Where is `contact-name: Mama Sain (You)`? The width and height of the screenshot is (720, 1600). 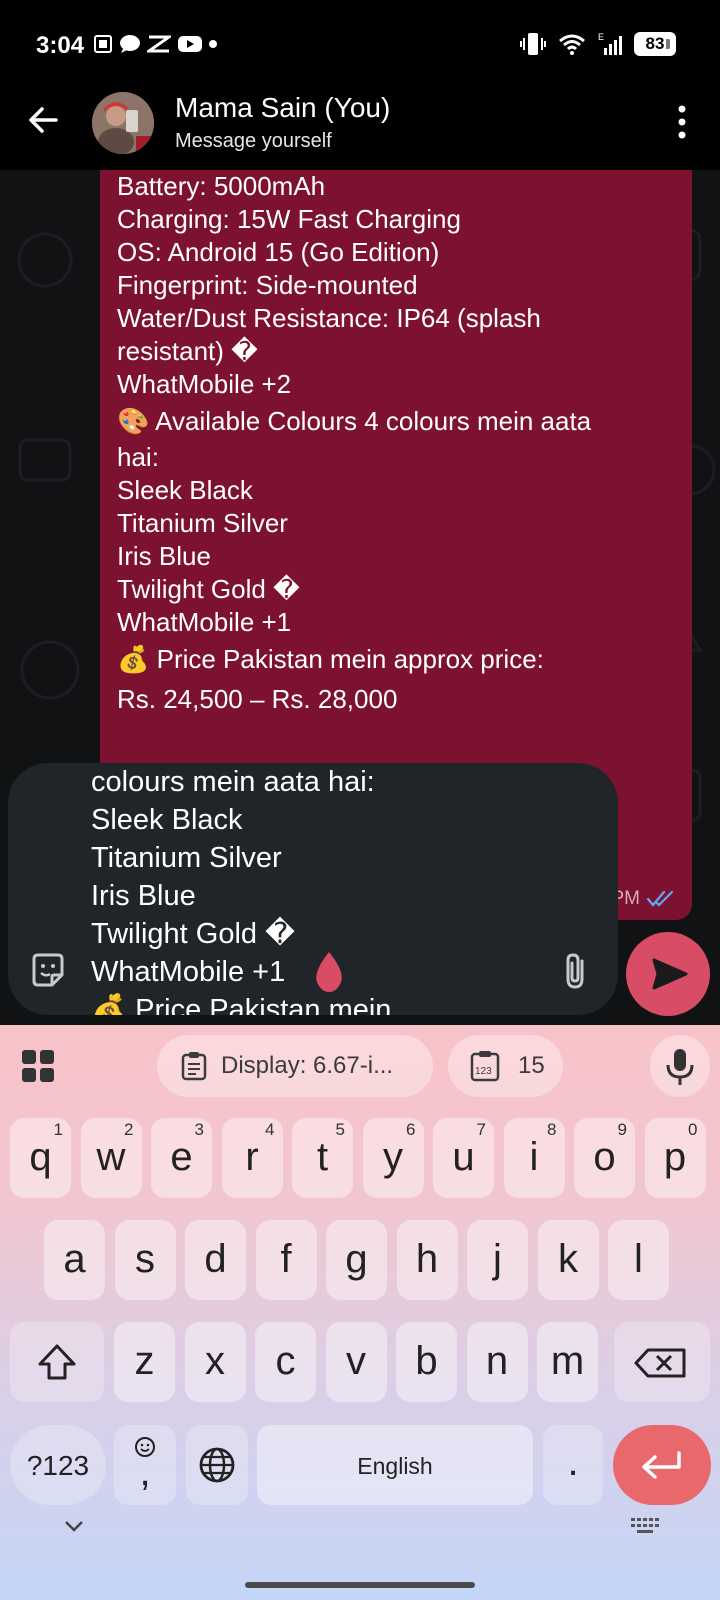
contact-name: Mama Sain (You) is located at coordinates (282, 108).